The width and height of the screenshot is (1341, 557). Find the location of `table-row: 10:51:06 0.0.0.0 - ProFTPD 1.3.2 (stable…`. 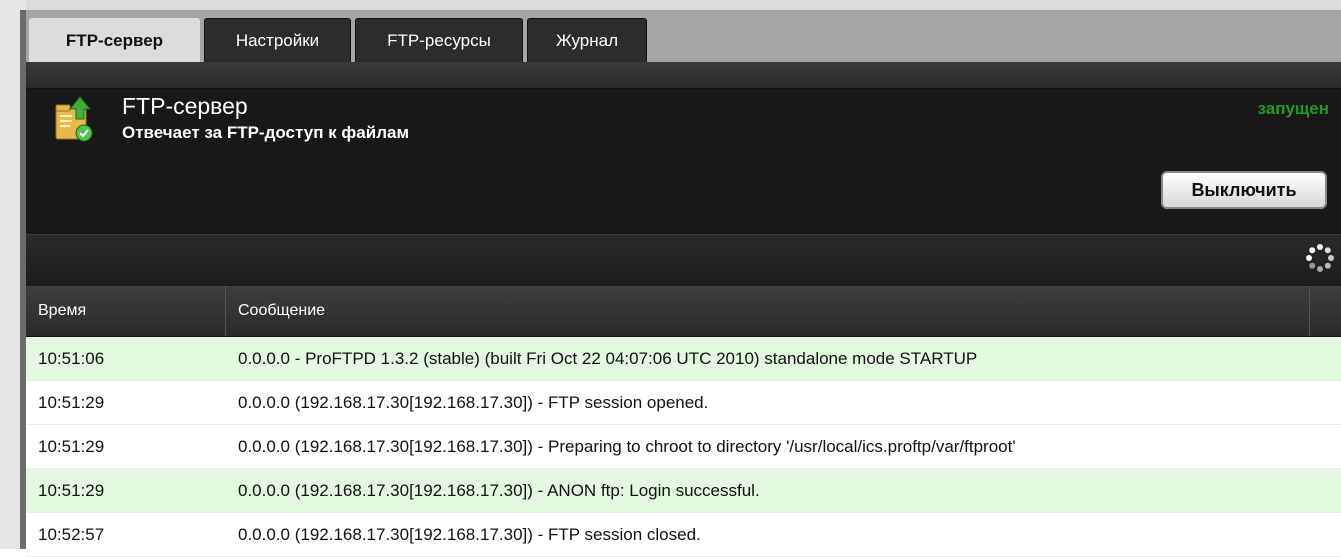

table-row: 10:51:06 0.0.0.0 - ProFTPD 1.3.2 (stable… is located at coordinates (683, 359).